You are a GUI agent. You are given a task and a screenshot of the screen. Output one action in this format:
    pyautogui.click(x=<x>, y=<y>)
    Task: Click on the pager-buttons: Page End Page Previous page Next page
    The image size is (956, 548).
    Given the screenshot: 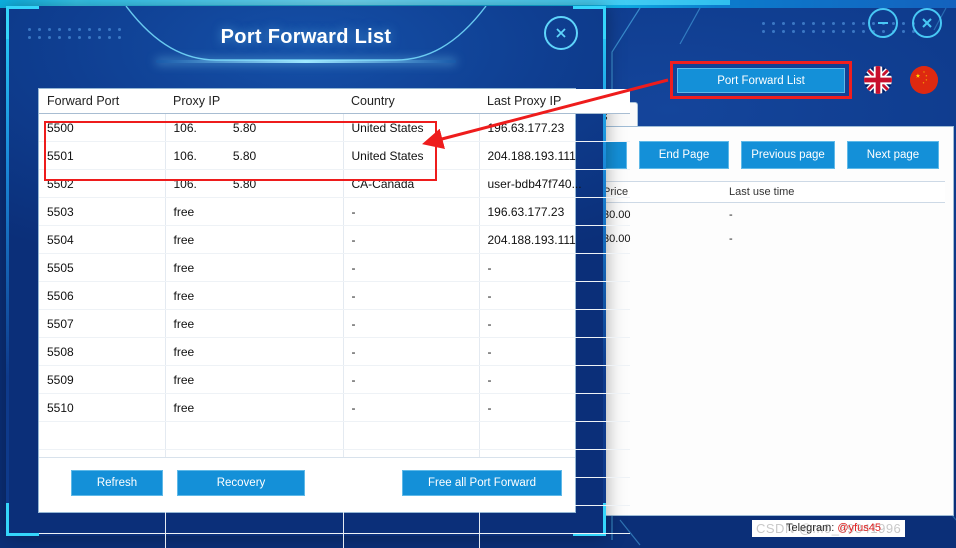 What is the action you would take?
    pyautogui.click(x=755, y=155)
    